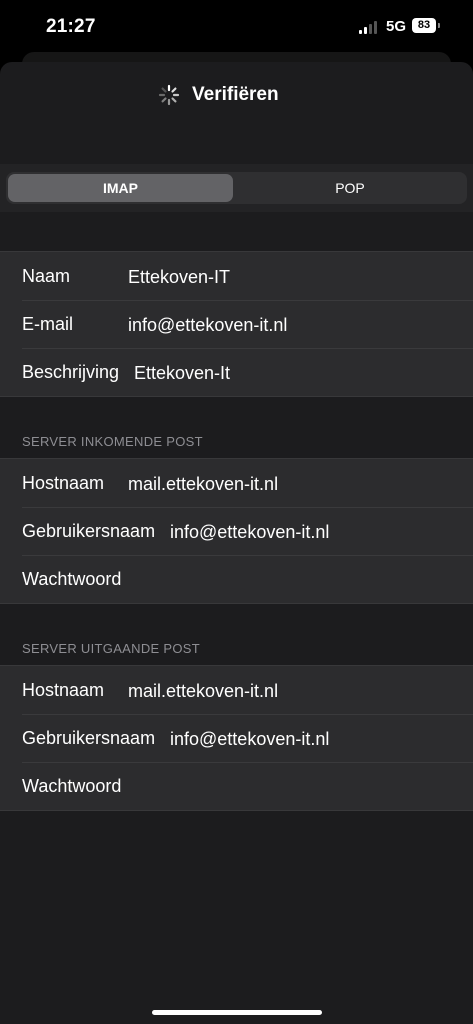 The width and height of the screenshot is (473, 1024). I want to click on status-bar: 21:27 5G 83, so click(236, 27).